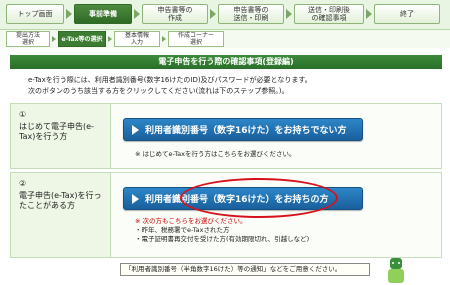 This screenshot has height=285, width=450. What do you see at coordinates (158, 91) in the screenshot?
I see `intro-line: 次のボタンのうち該当する方をクリックしてください(流れは下のステップ参照。)。` at bounding box center [158, 91].